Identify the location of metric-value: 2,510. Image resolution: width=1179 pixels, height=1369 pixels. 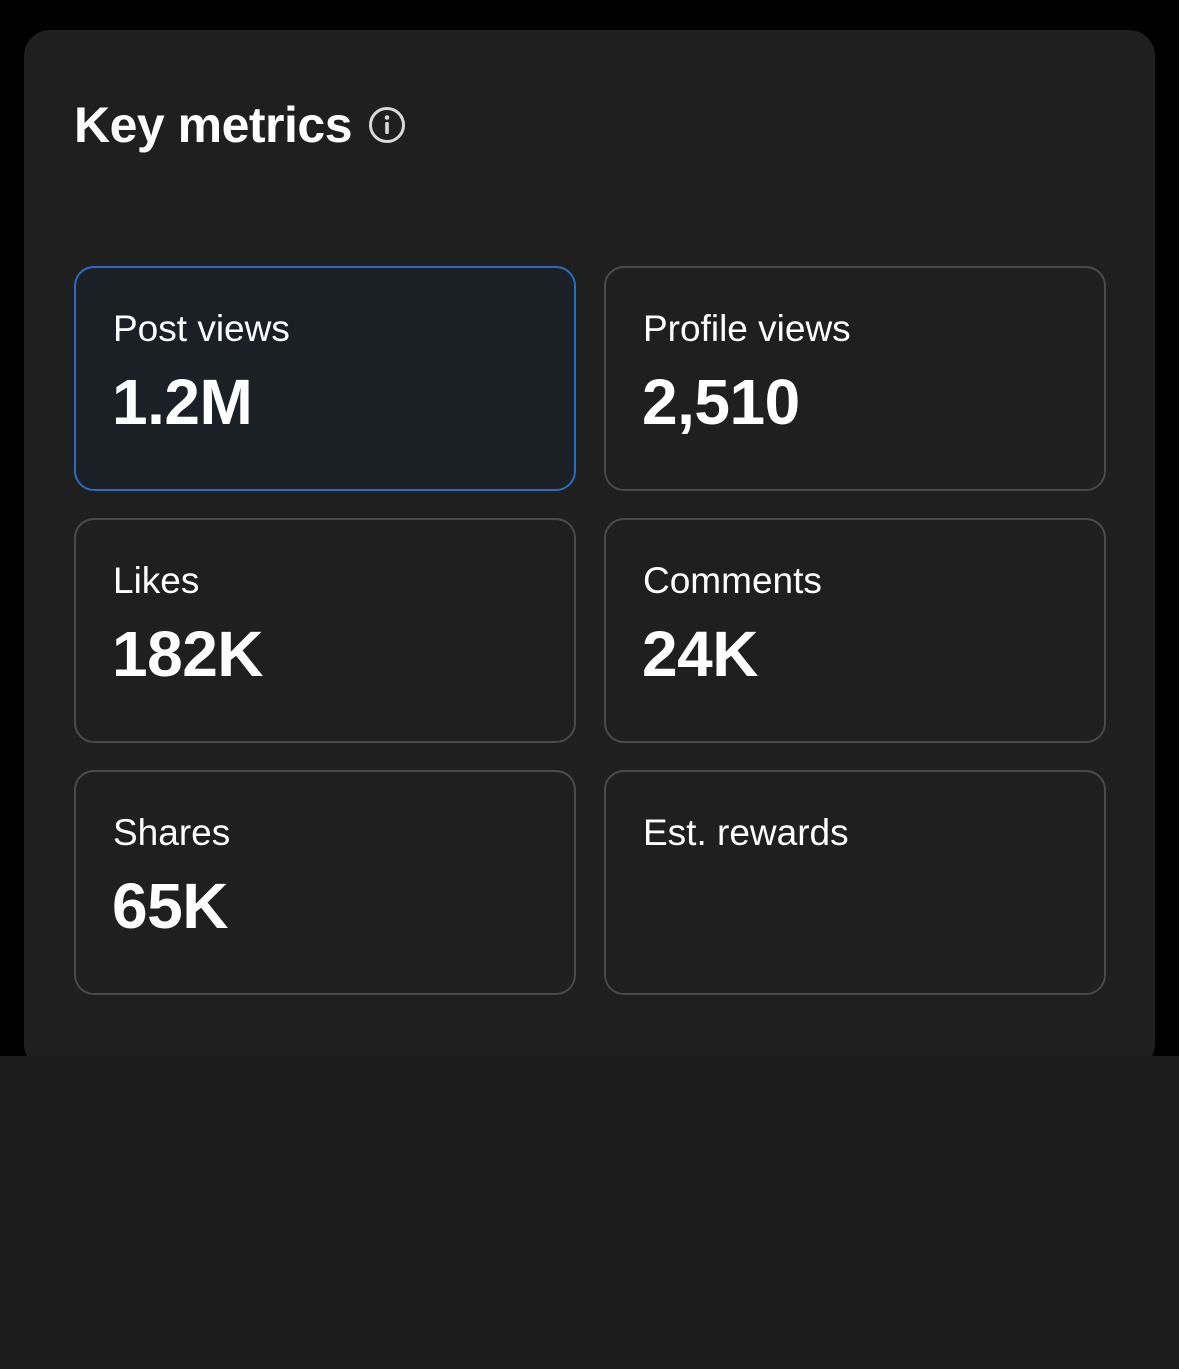
(721, 402).